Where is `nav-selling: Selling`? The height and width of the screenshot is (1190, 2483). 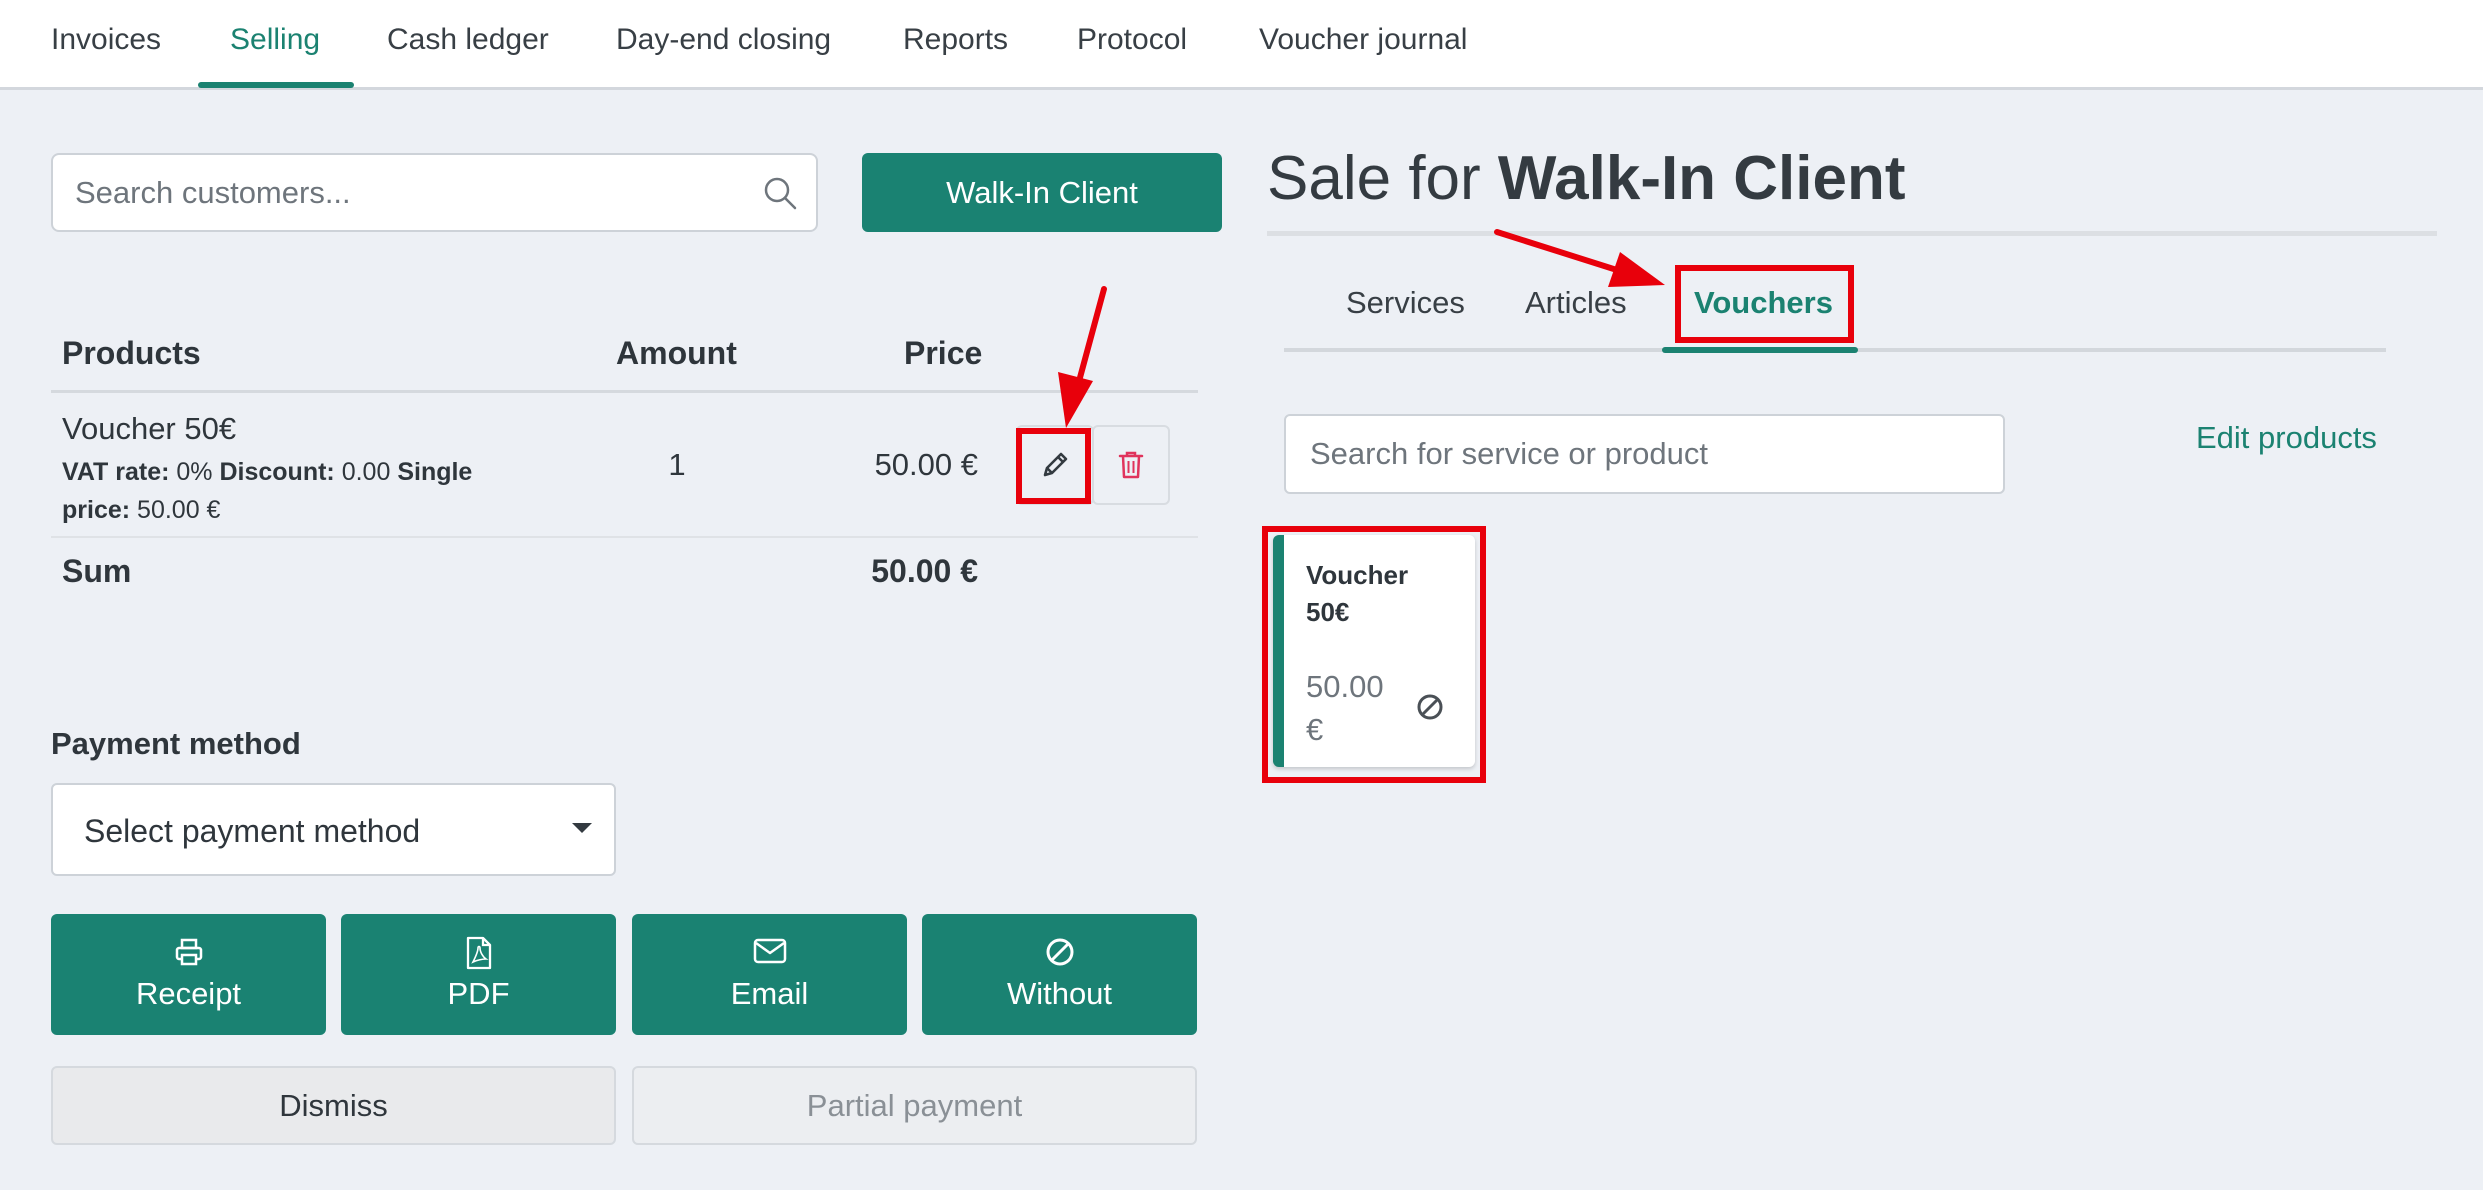
nav-selling: Selling is located at coordinates (275, 45).